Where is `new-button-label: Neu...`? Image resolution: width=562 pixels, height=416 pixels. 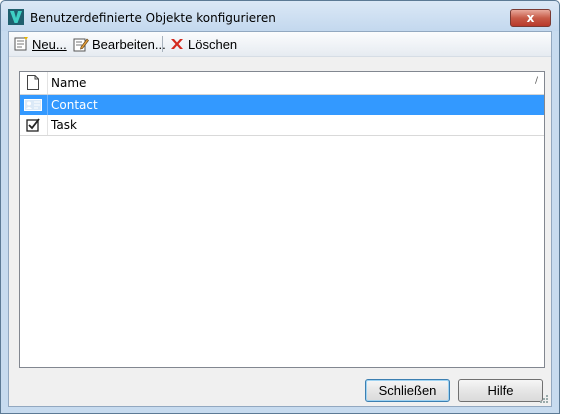
new-button-label: Neu... is located at coordinates (49, 44).